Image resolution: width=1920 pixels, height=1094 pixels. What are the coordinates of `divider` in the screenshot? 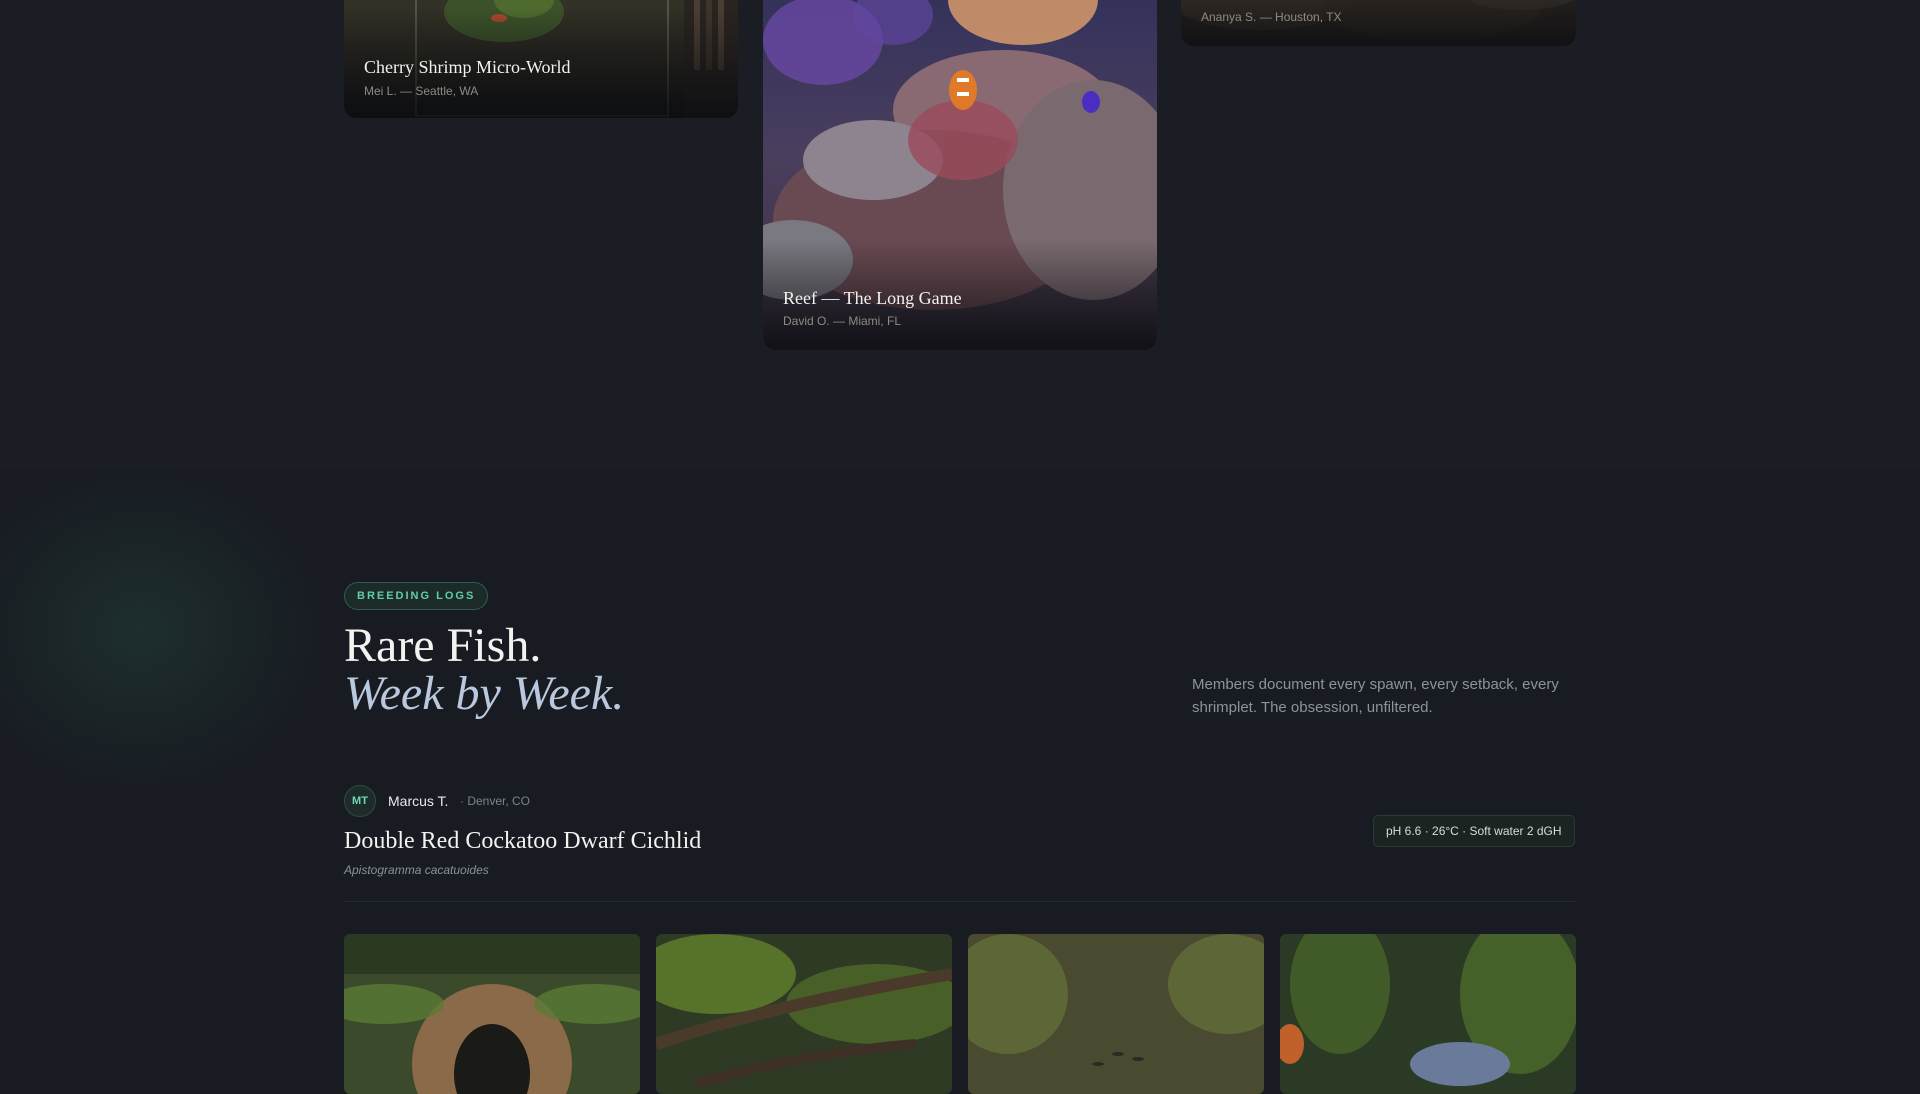 It's located at (960, 901).